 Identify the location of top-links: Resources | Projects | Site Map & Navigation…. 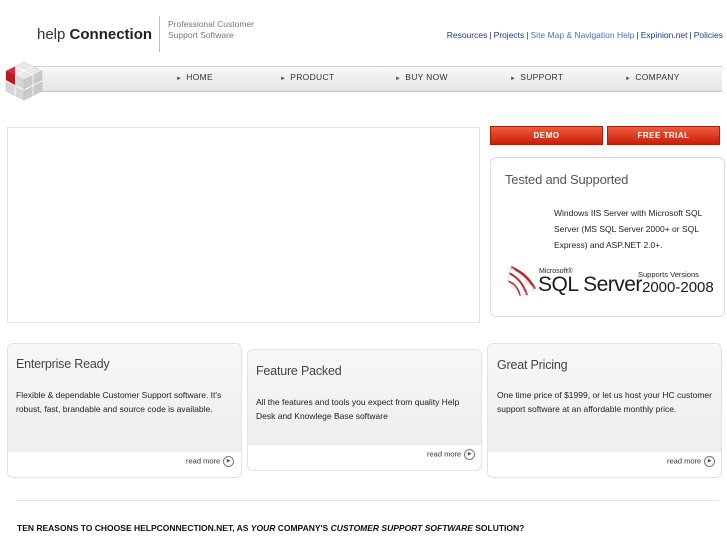
(584, 35).